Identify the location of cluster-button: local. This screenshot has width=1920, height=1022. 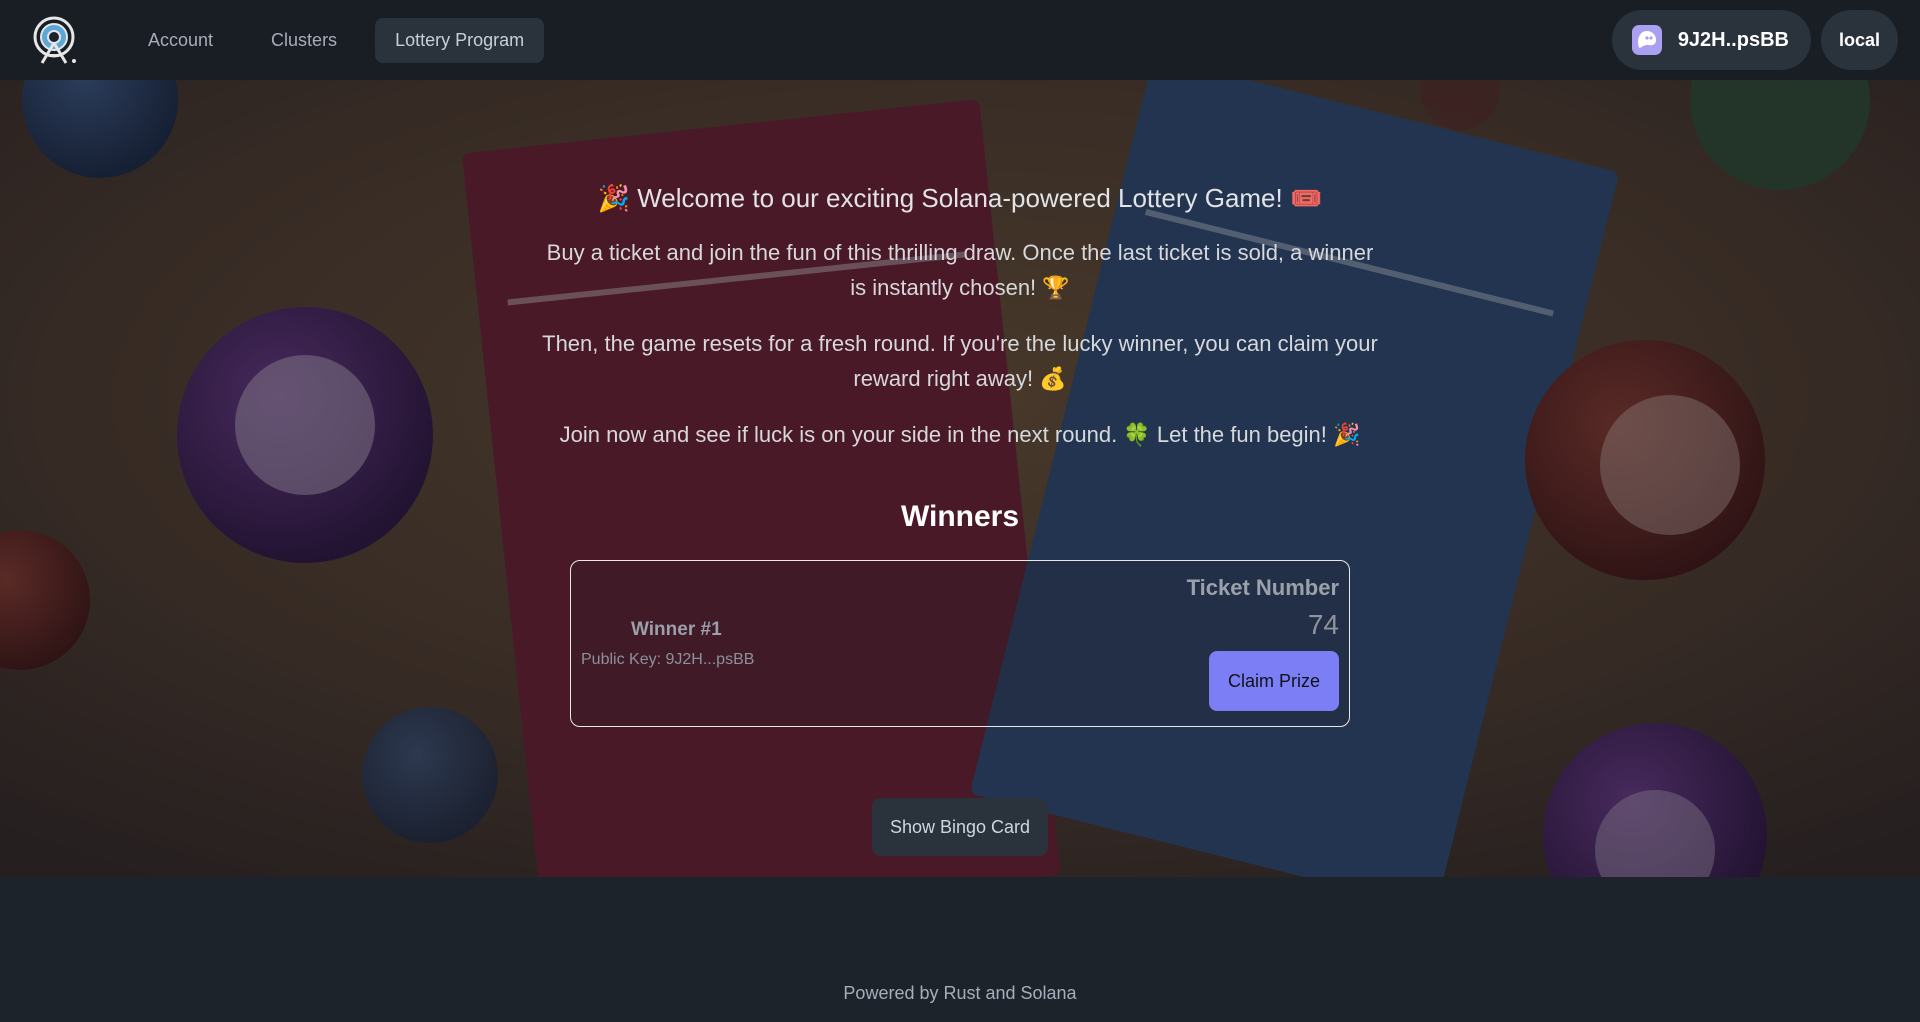
(1859, 40).